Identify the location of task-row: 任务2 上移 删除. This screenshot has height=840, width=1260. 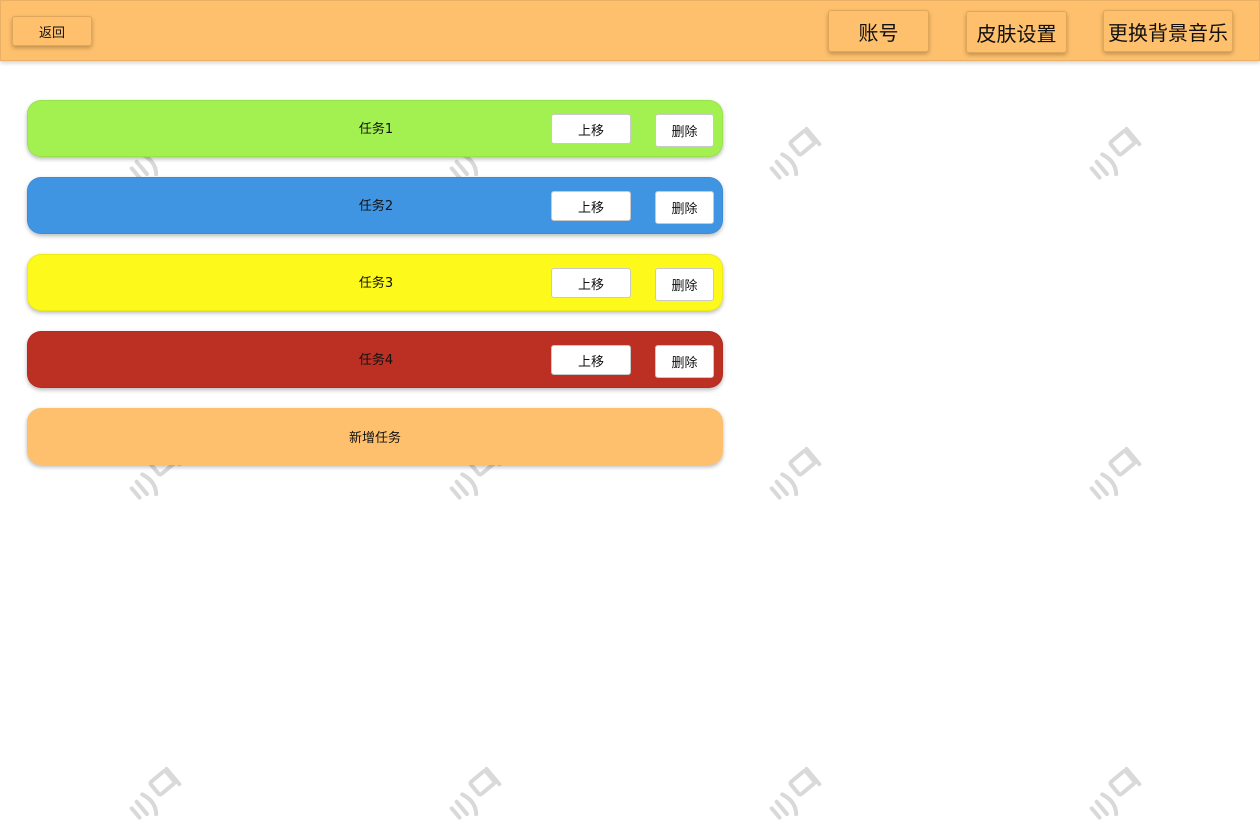
(375, 205).